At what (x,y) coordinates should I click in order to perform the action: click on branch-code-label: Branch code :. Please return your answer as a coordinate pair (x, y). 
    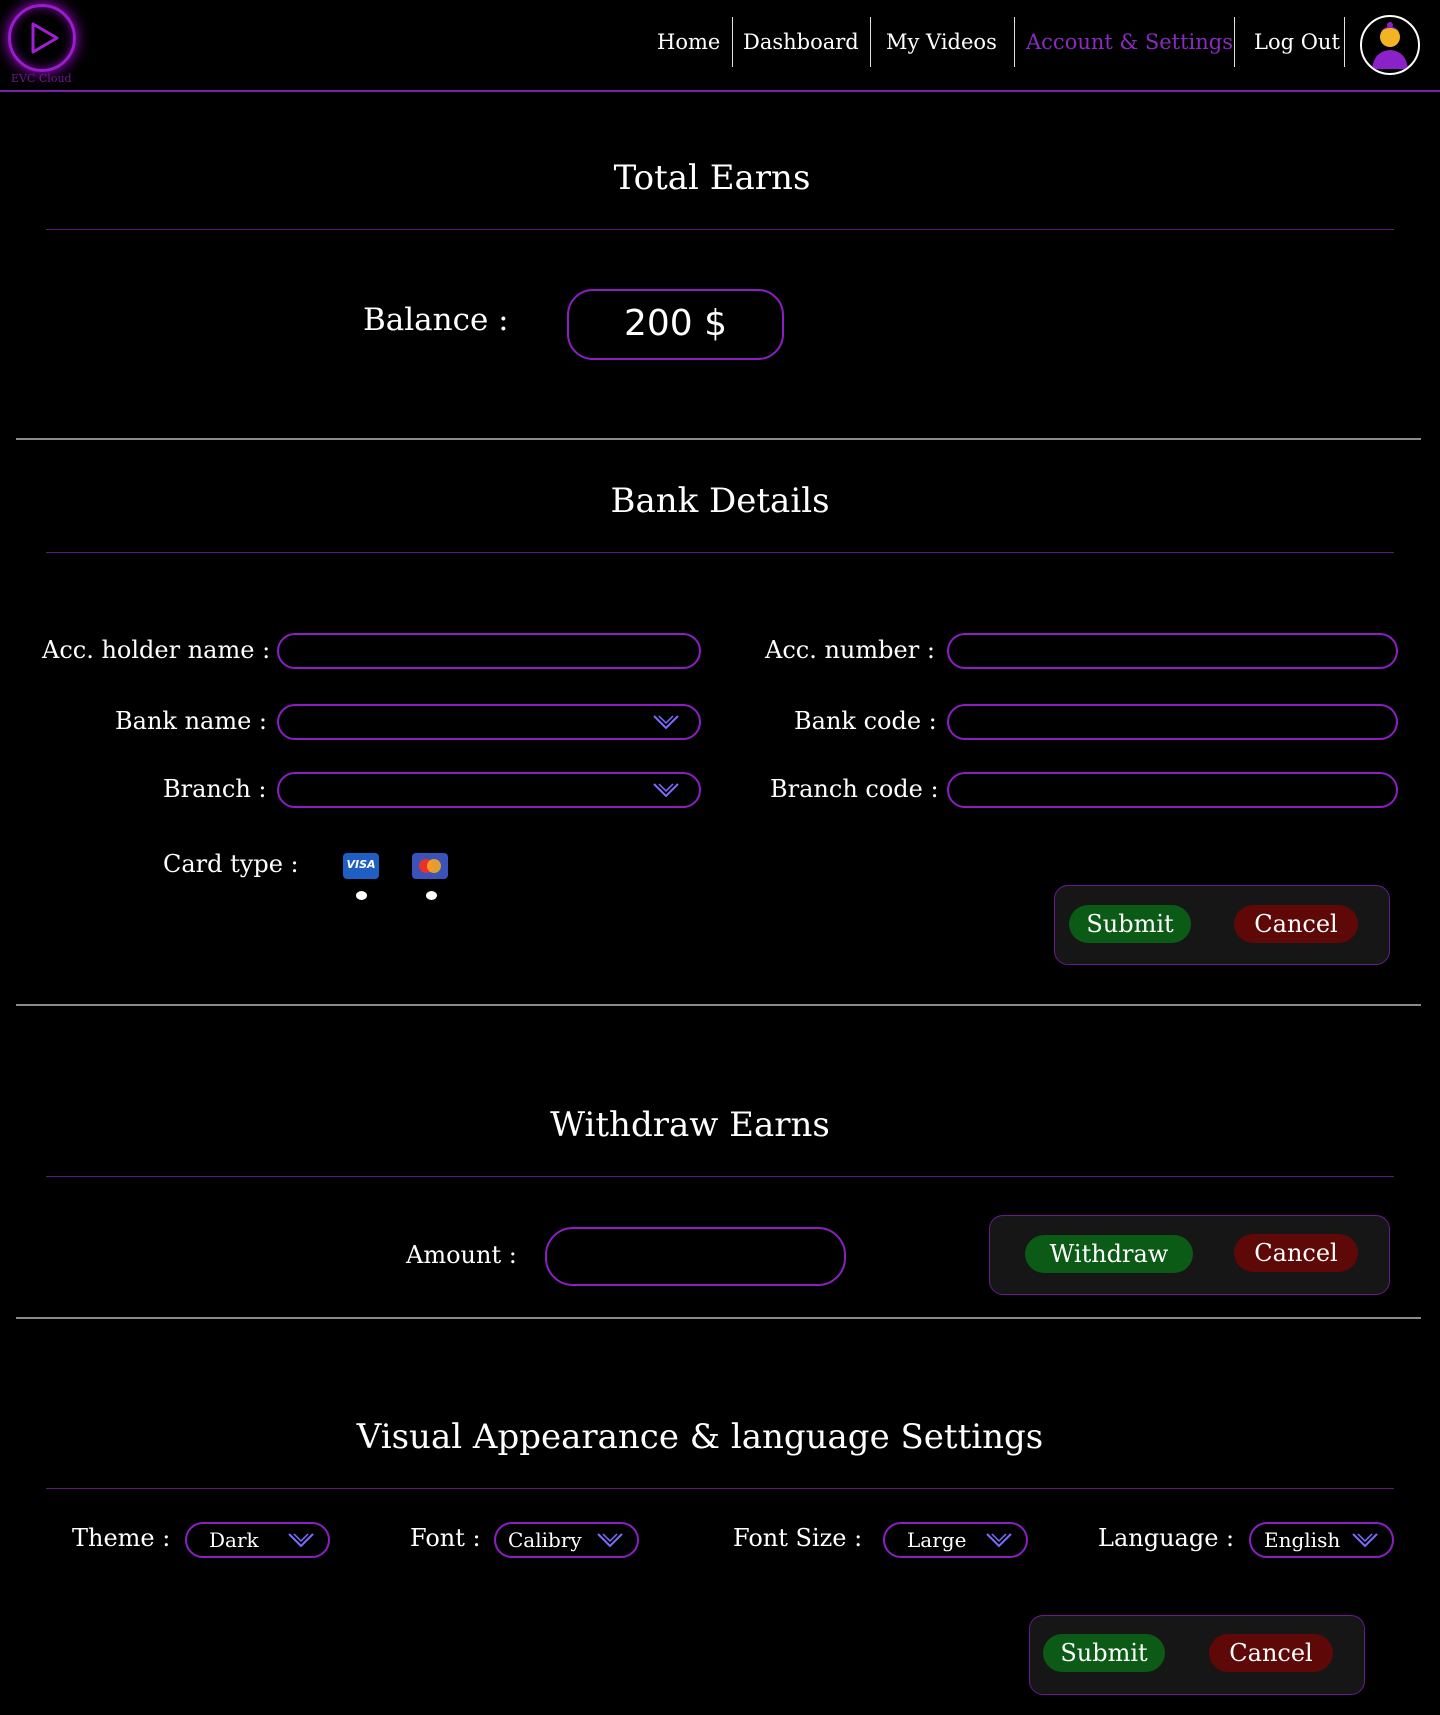
    Looking at the image, I should click on (854, 789).